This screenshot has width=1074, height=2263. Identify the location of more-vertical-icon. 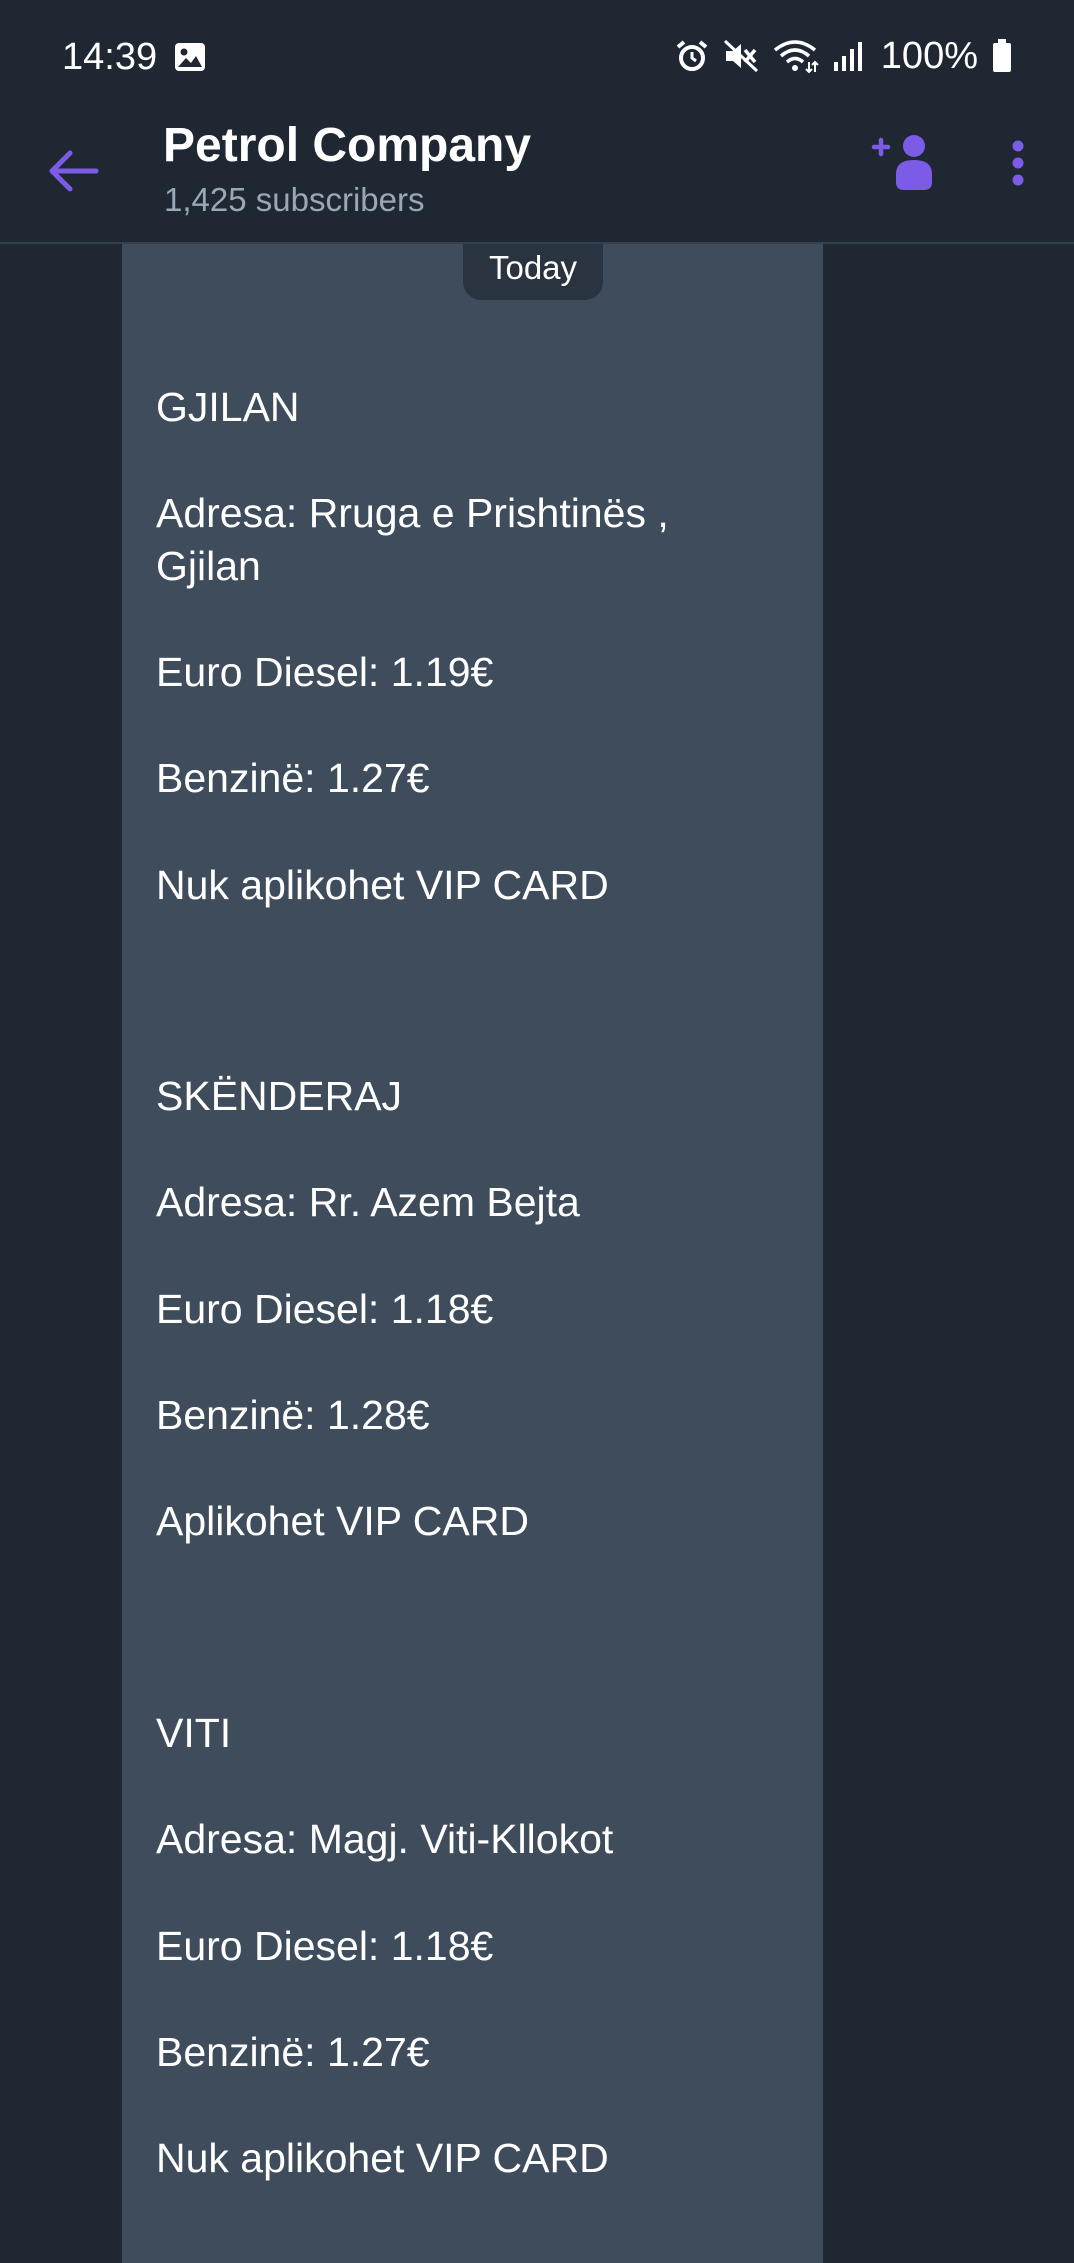
(1018, 173).